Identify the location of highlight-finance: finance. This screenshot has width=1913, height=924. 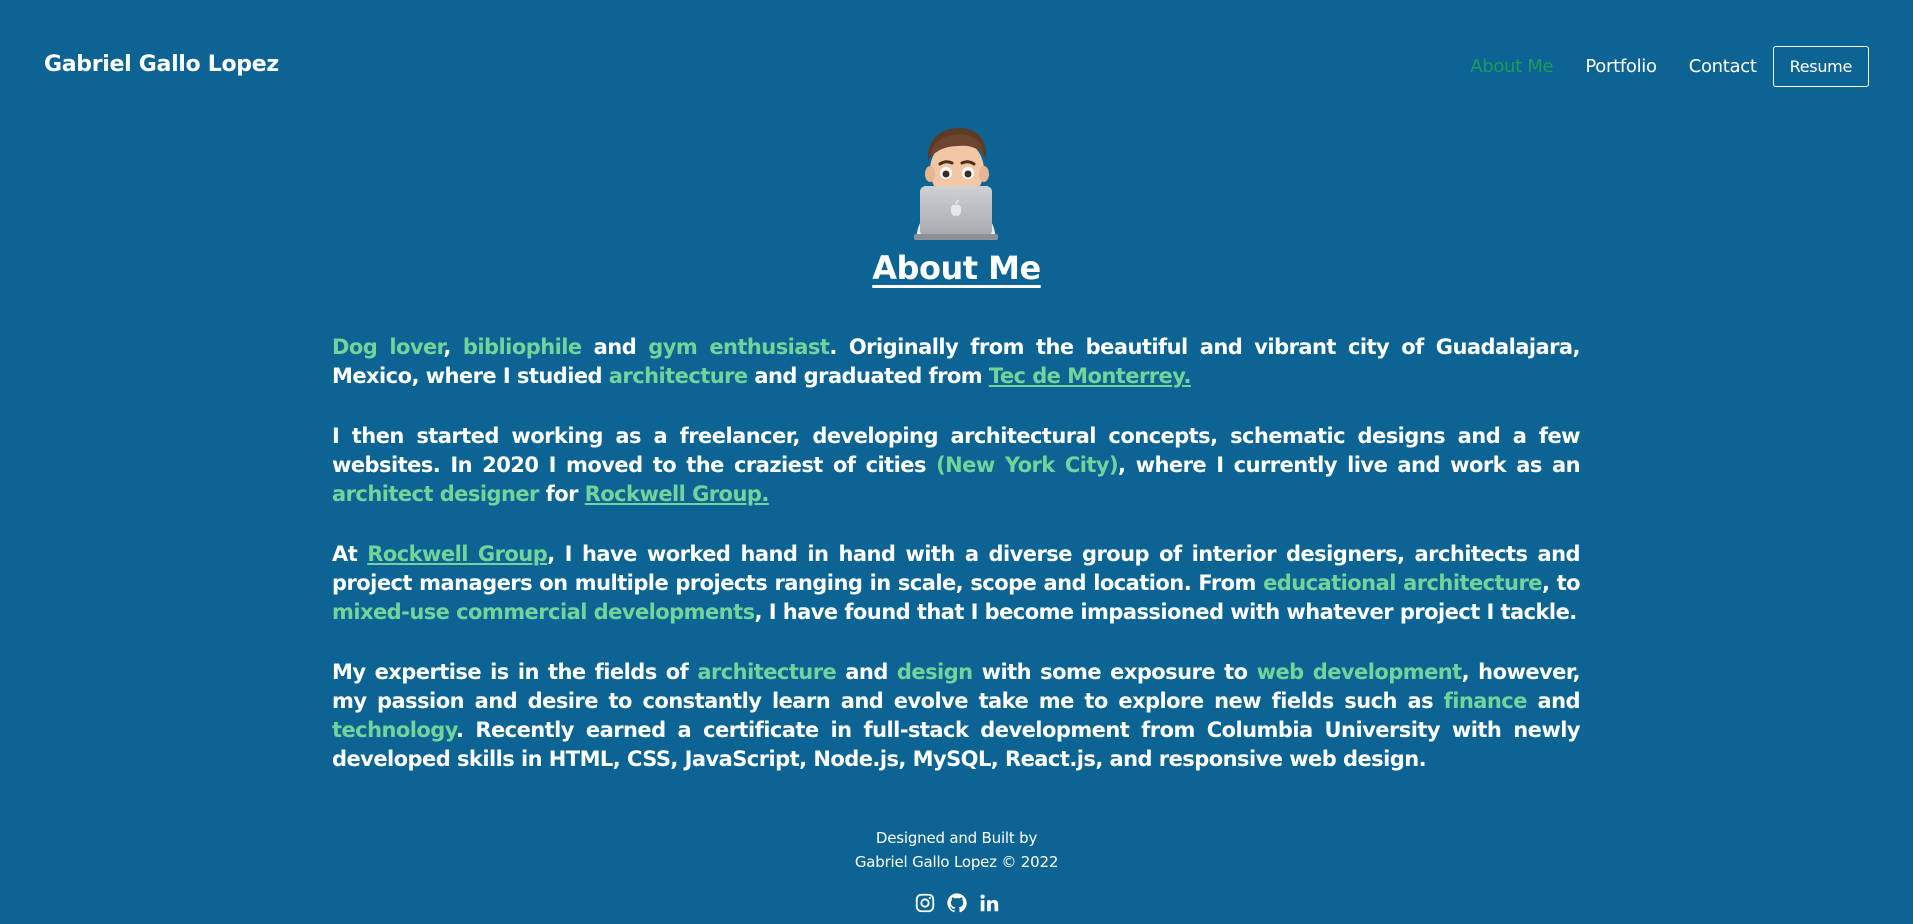
(1485, 701).